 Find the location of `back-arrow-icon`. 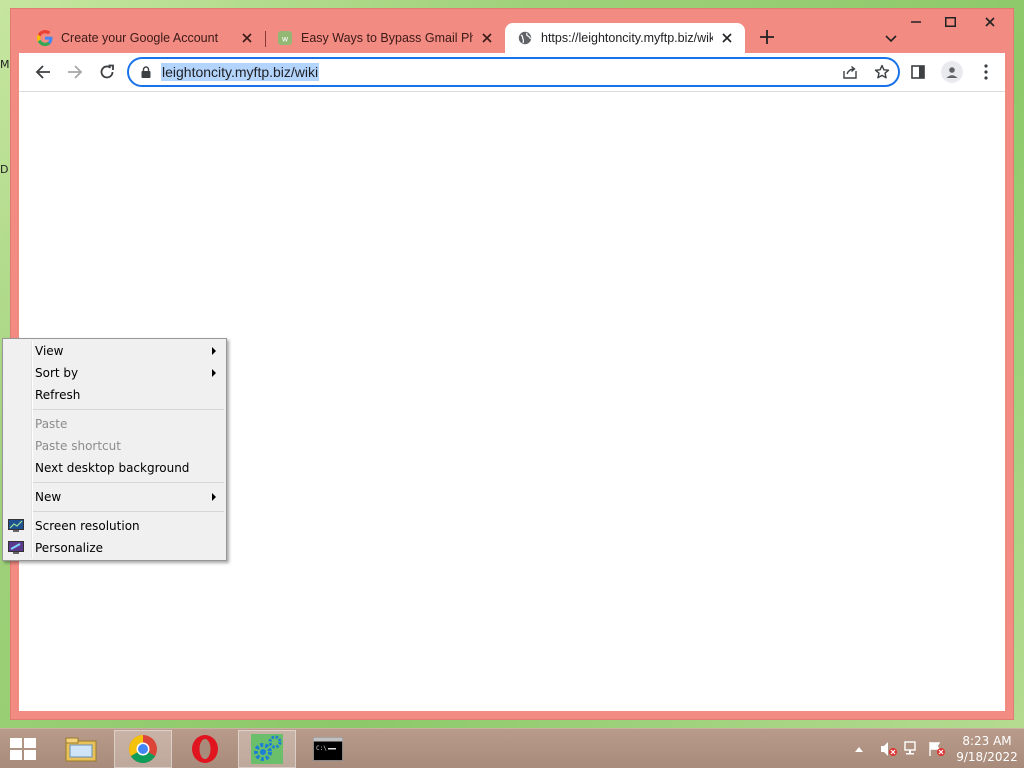

back-arrow-icon is located at coordinates (42, 72).